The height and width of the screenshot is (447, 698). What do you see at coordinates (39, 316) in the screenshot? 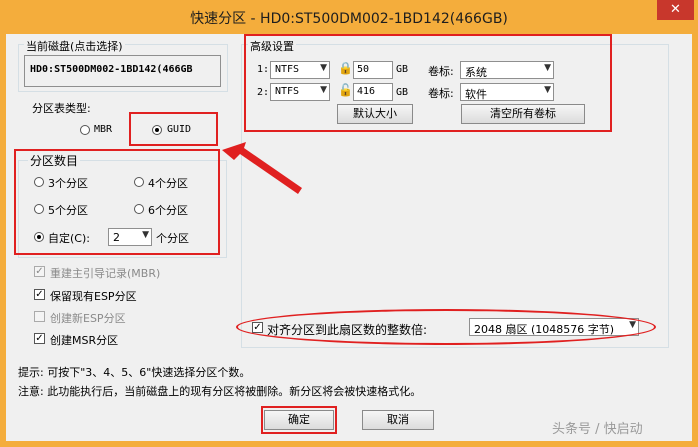
I see `create-esp-checkbox` at bounding box center [39, 316].